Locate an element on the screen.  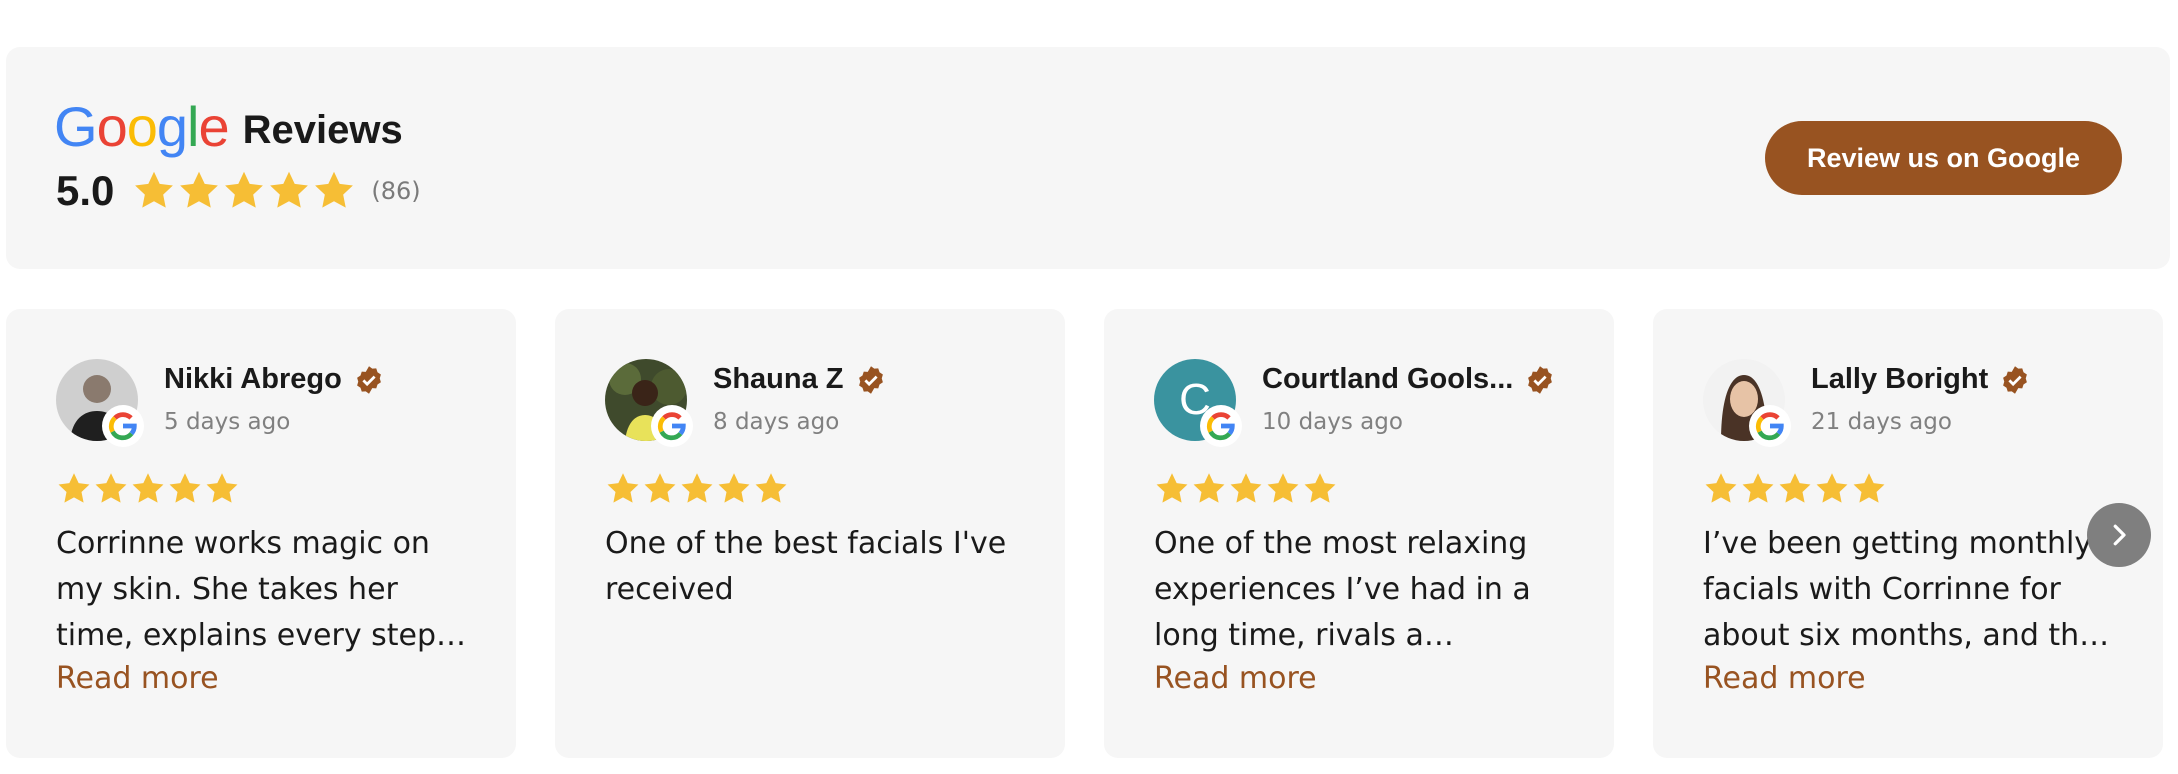
review-text: One of the best facials I've received is located at coordinates (806, 566).